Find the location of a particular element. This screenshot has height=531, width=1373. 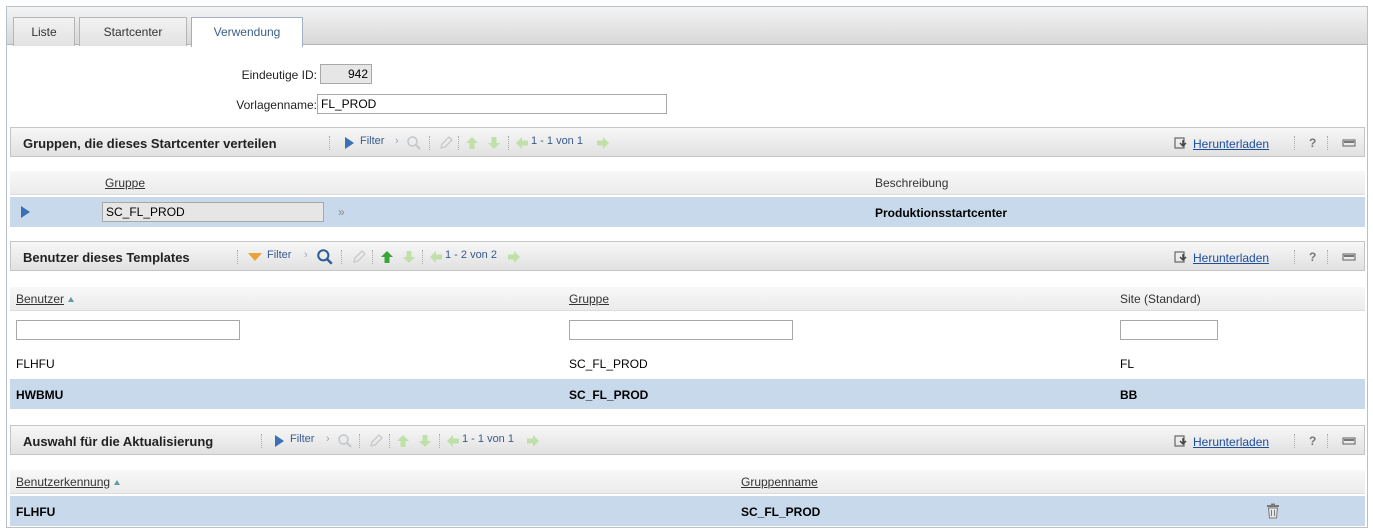

trash-icon is located at coordinates (1273, 511).